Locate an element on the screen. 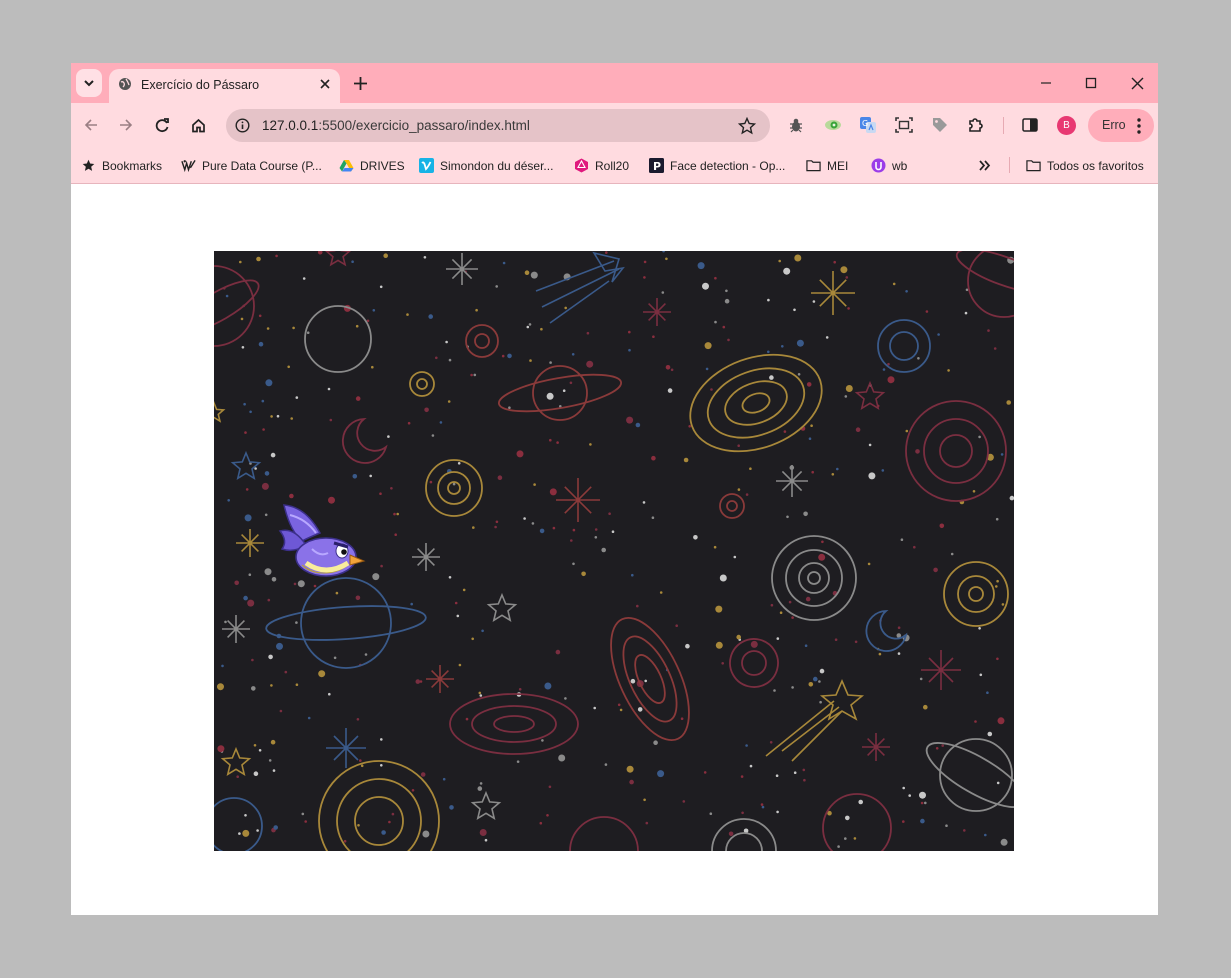  profile-avatar: B is located at coordinates (1066, 125).